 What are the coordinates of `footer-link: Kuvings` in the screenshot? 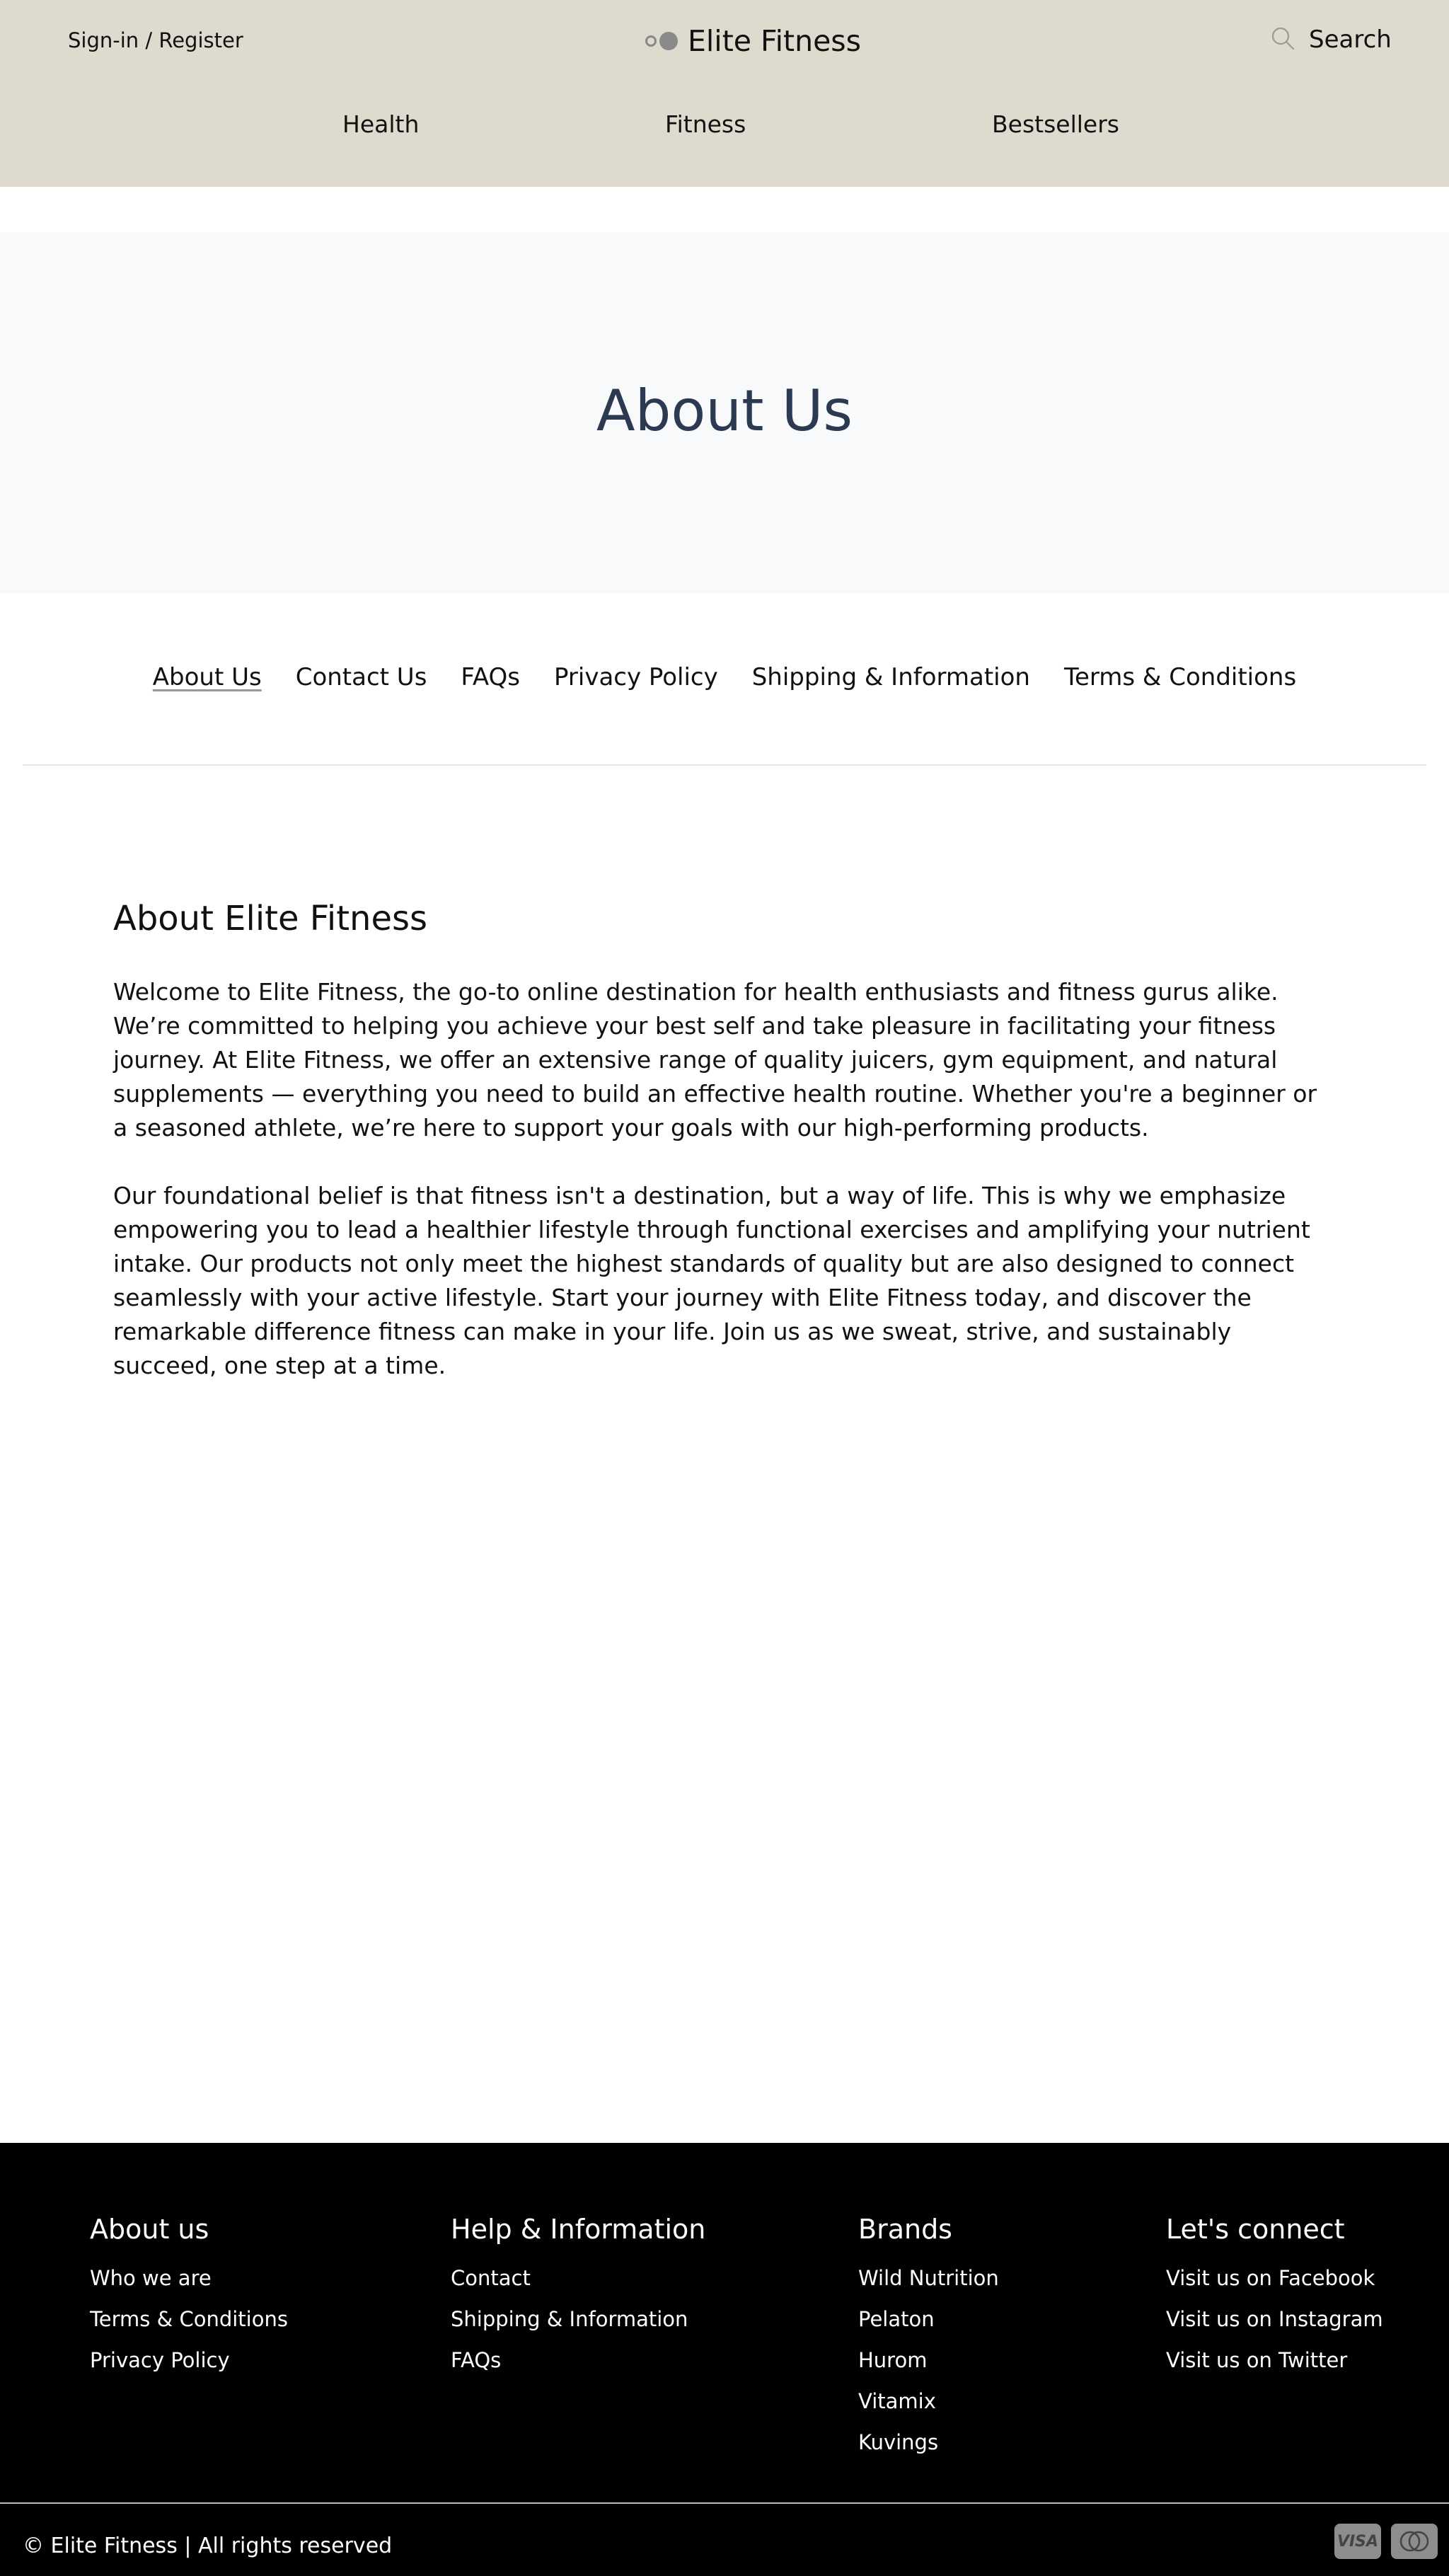 It's located at (928, 2442).